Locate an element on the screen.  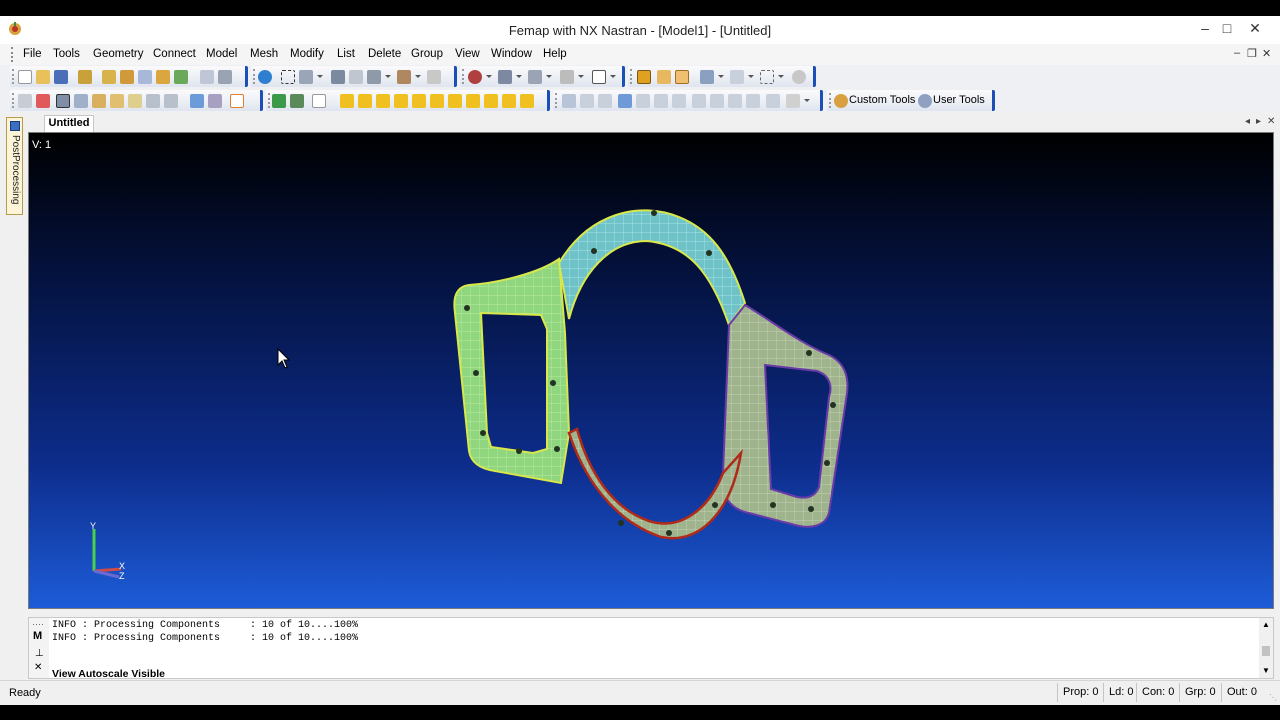
messages-grip: ···· is located at coordinates (38, 624).